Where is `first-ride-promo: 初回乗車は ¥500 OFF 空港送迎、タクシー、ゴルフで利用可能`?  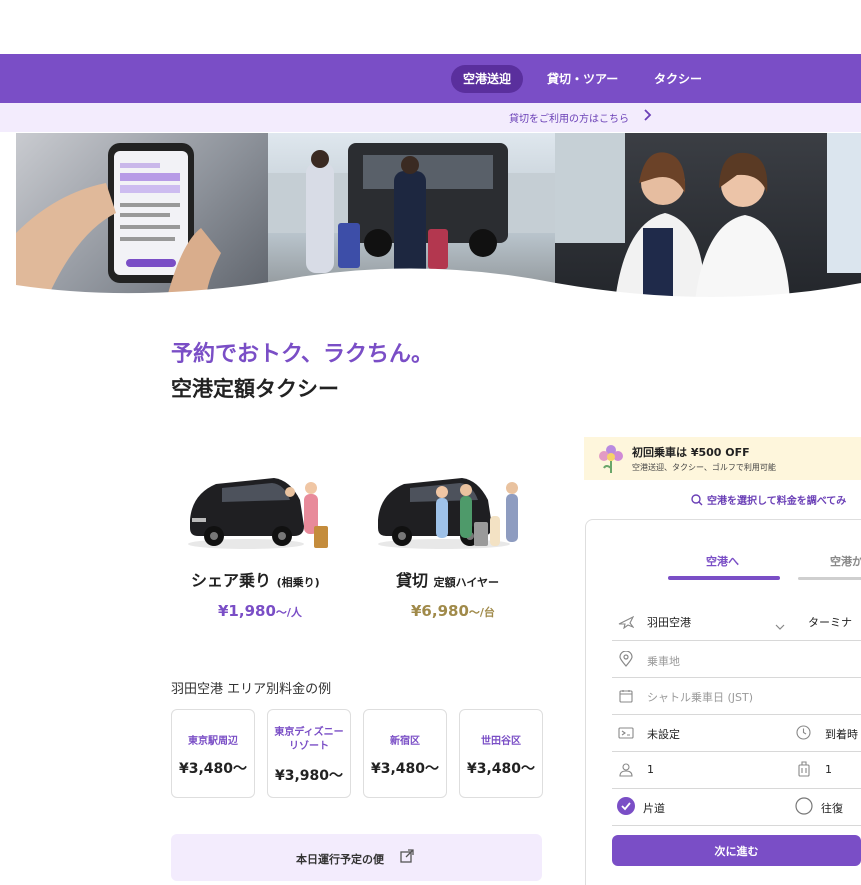
first-ride-promo: 初回乗車は ¥500 OFF 空港送迎、タクシー、ゴルフで利用可能 is located at coordinates (722, 458).